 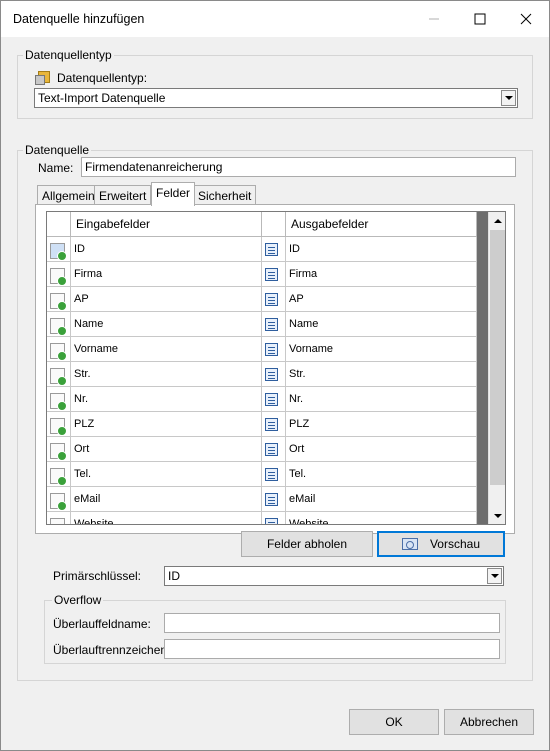 I want to click on input-field-cell: ID, so click(x=166, y=249).